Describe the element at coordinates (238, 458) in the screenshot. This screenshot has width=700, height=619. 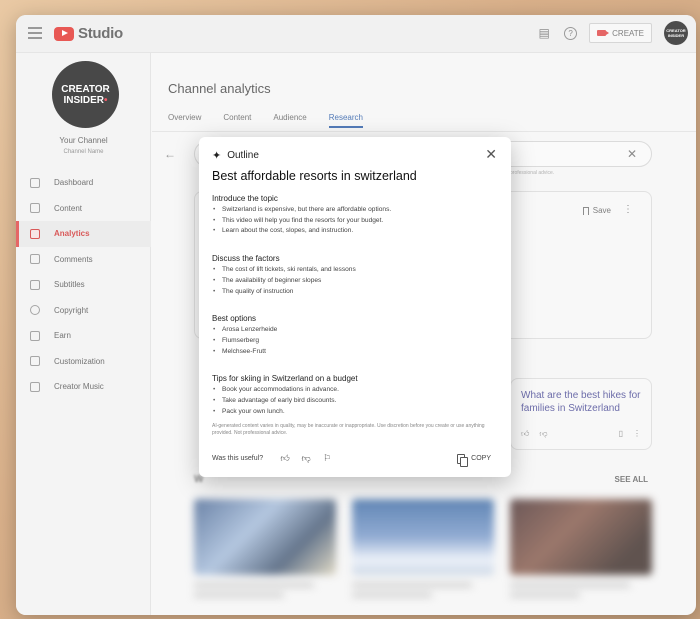
I see `useful-label: Was this useful?` at that location.